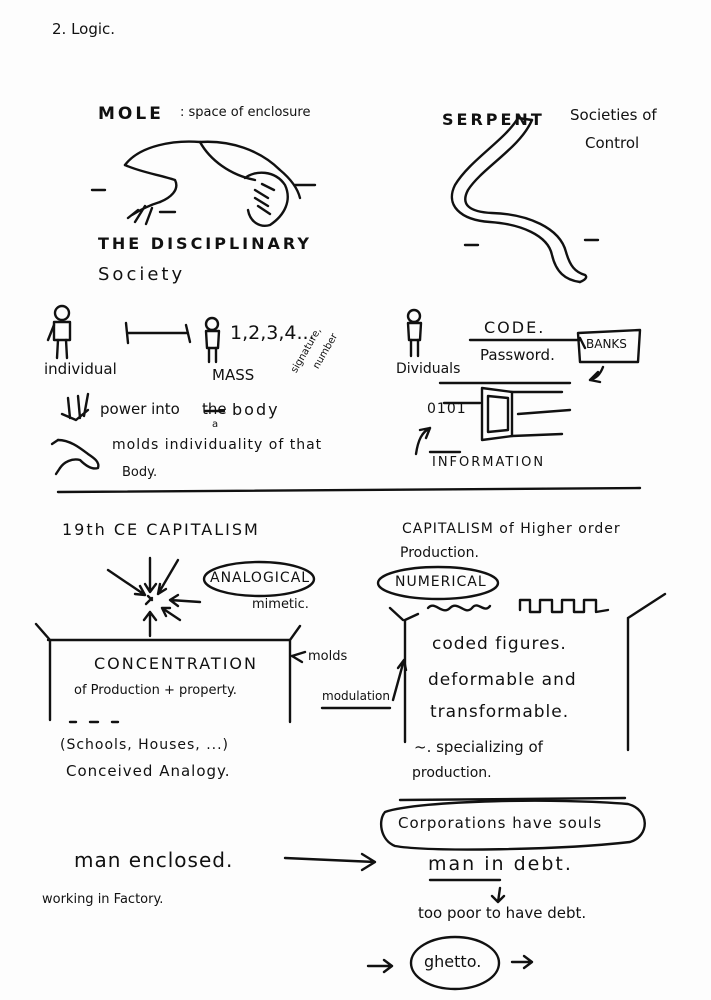  I want to click on concentration-line1: CONCENTRATION, so click(176, 663).